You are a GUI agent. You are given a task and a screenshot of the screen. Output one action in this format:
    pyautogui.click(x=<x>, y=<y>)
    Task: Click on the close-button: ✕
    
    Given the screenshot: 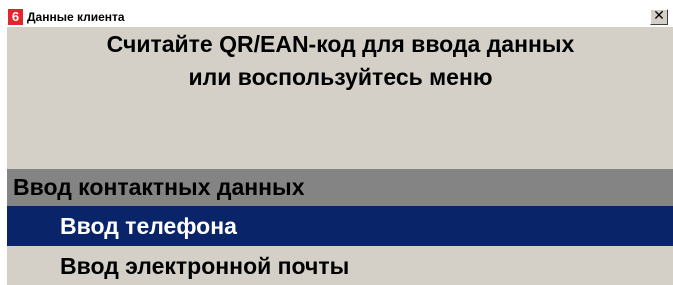 What is the action you would take?
    pyautogui.click(x=659, y=17)
    